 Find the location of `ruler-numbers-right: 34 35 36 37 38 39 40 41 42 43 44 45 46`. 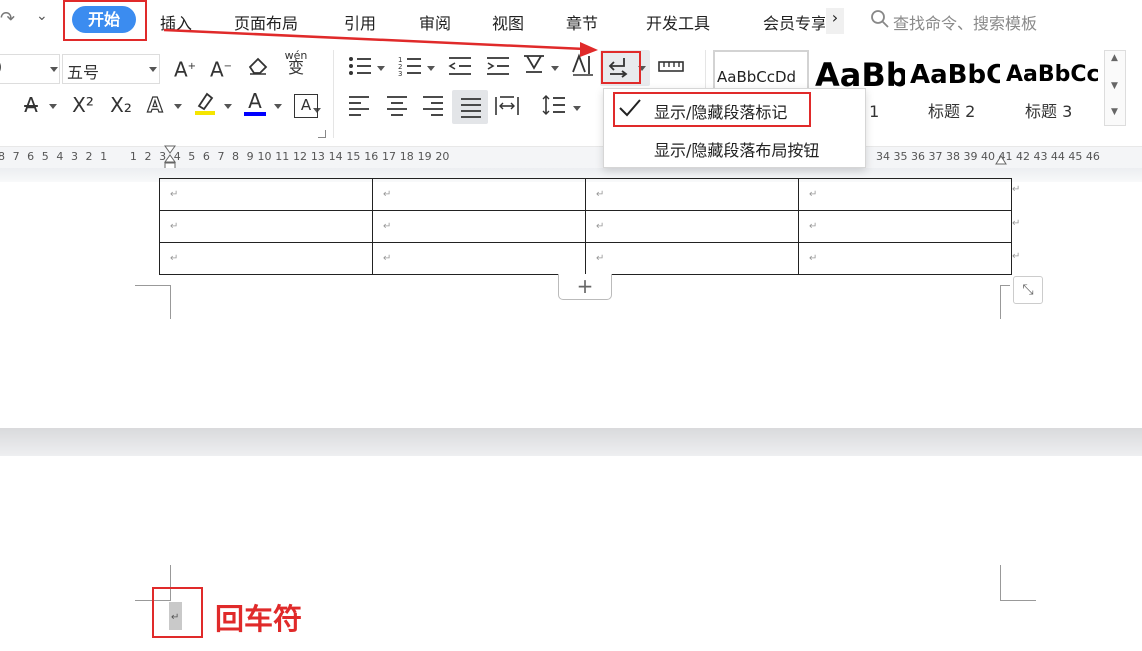

ruler-numbers-right: 34 35 36 37 38 39 40 41 42 43 44 45 46 is located at coordinates (988, 156).